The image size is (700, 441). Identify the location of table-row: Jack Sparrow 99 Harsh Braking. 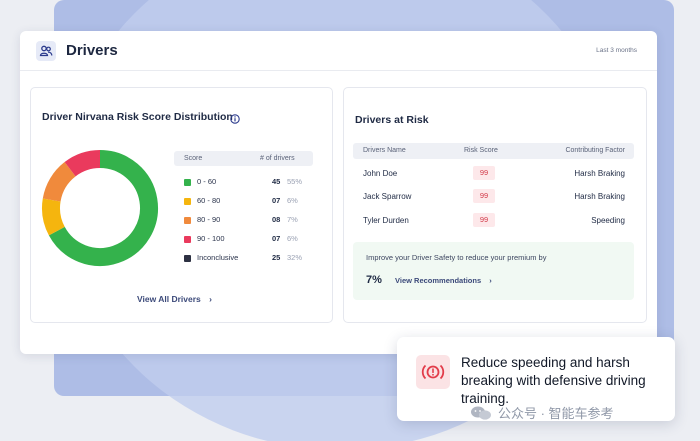
(493, 197).